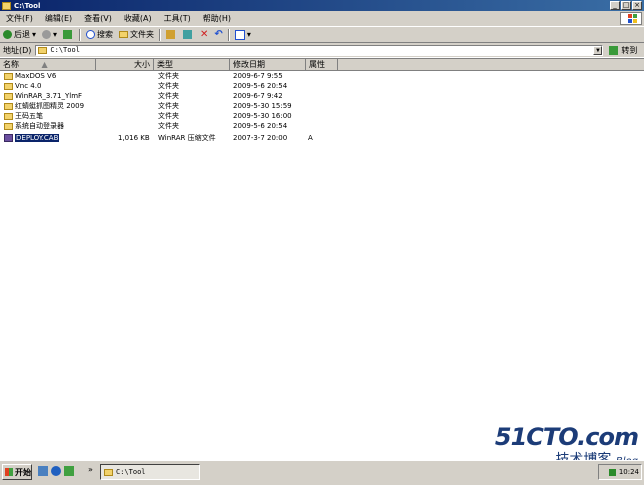  What do you see at coordinates (27, 5) in the screenshot?
I see `window-title: C:\Tool` at bounding box center [27, 5].